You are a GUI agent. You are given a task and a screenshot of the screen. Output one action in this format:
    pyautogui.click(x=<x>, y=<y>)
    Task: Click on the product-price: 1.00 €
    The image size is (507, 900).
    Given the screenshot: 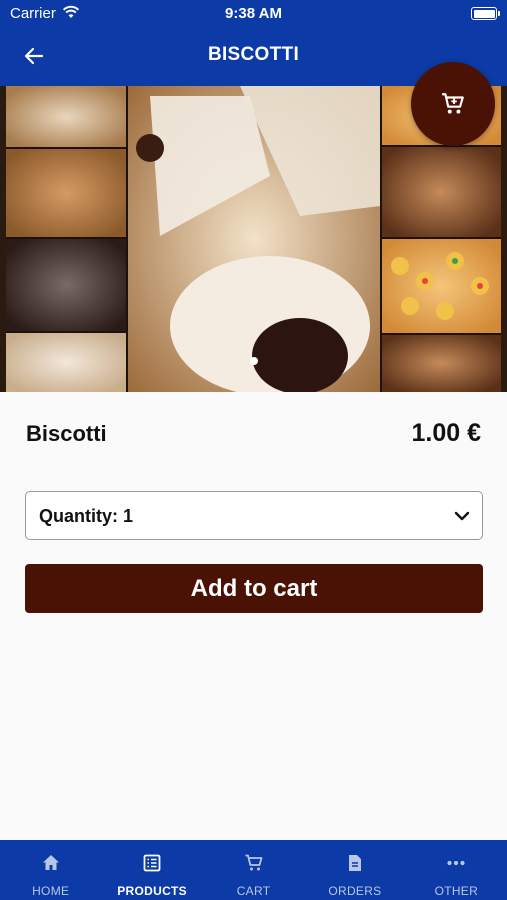 What is the action you would take?
    pyautogui.click(x=446, y=433)
    